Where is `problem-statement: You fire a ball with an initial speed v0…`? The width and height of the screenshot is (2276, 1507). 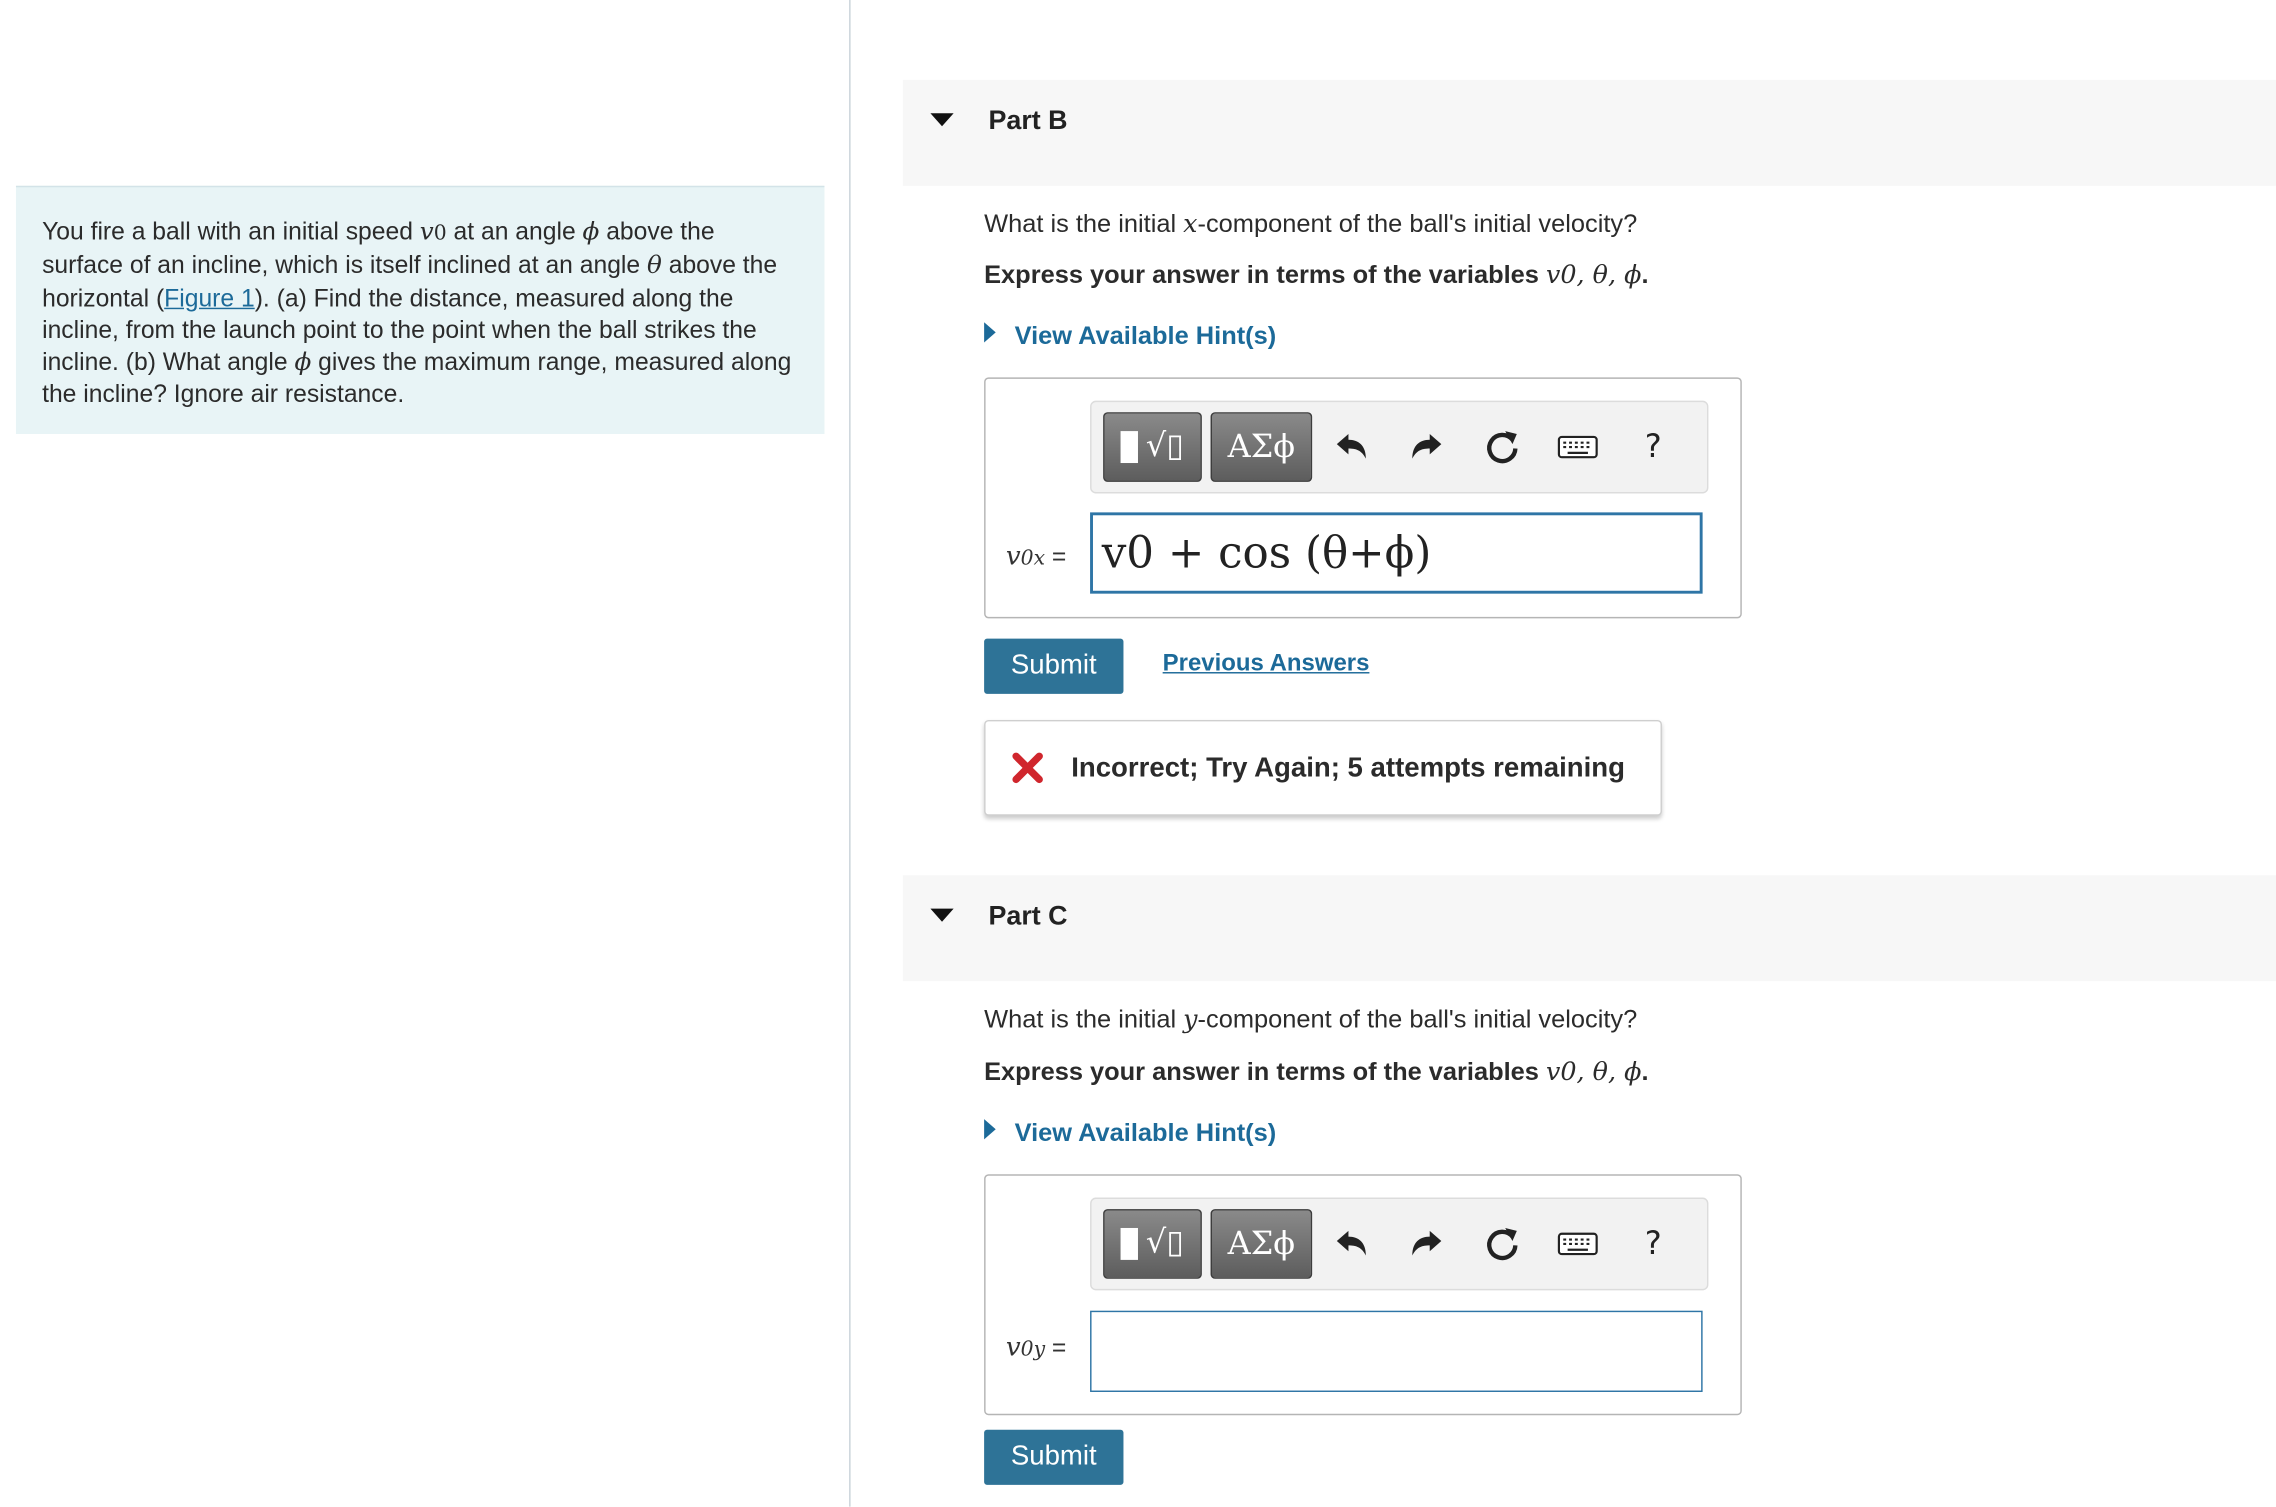 problem-statement: You fire a ball with an initial speed v0… is located at coordinates (420, 309).